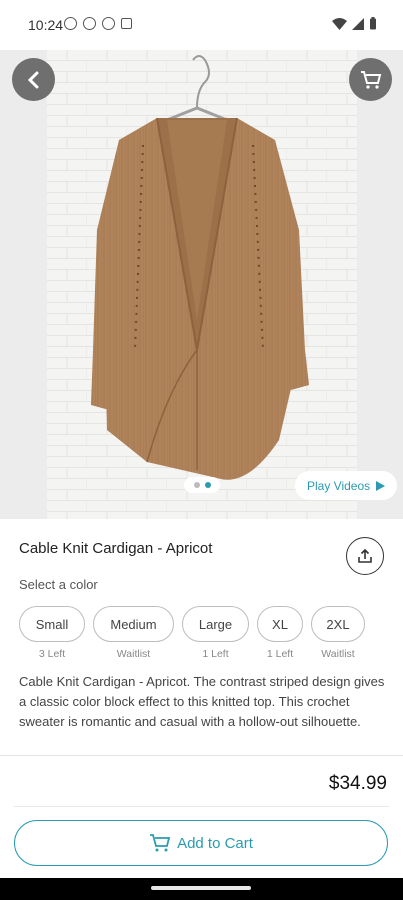 The height and width of the screenshot is (900, 403). What do you see at coordinates (339, 485) in the screenshot?
I see `play-videos-label: Play Videos` at bounding box center [339, 485].